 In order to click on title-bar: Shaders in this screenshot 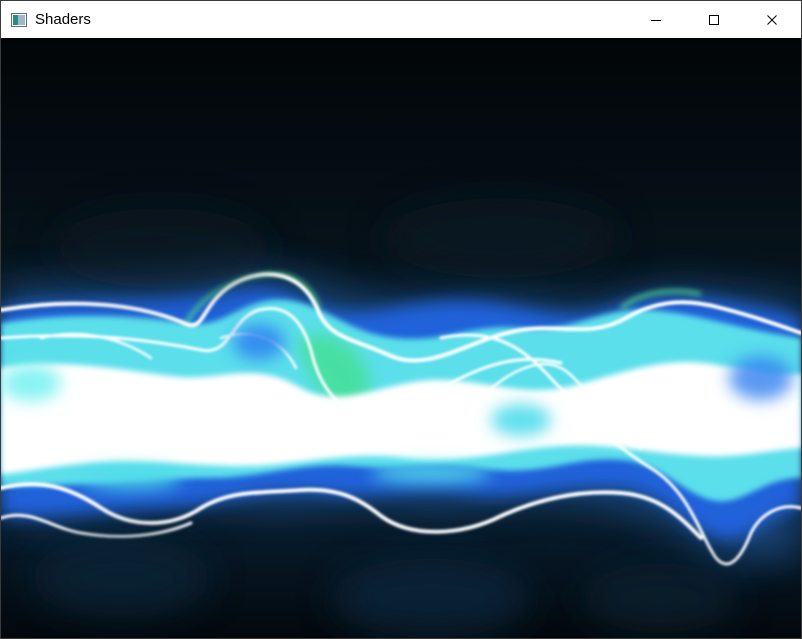, I will do `click(401, 19)`.